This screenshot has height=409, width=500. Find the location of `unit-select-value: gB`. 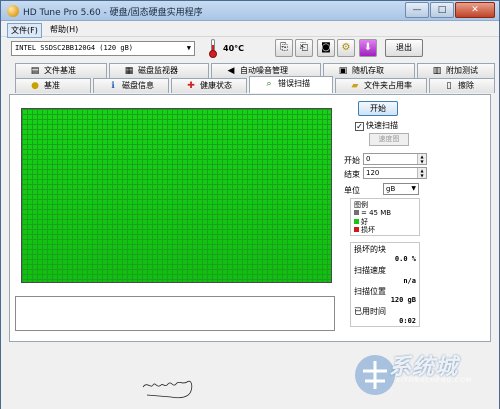

unit-select-value: gB is located at coordinates (391, 189).